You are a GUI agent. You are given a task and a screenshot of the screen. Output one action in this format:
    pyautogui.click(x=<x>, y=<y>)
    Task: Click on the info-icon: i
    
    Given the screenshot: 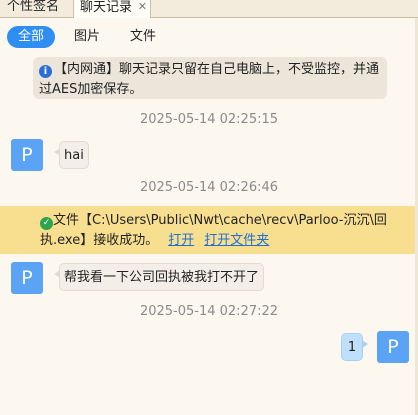 What is the action you would take?
    pyautogui.click(x=45, y=71)
    